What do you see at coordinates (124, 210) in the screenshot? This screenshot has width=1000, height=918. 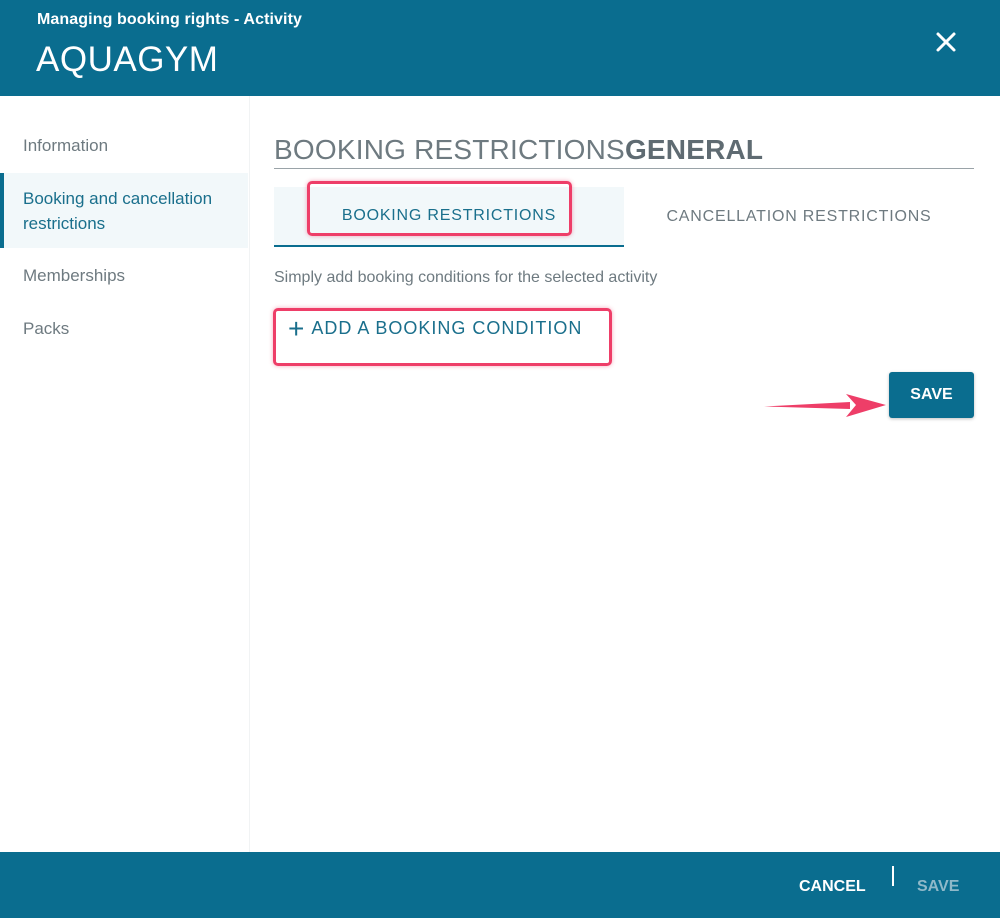 I see `sidebar-item-booking-cancellation: Booking and cancellation restrictions` at bounding box center [124, 210].